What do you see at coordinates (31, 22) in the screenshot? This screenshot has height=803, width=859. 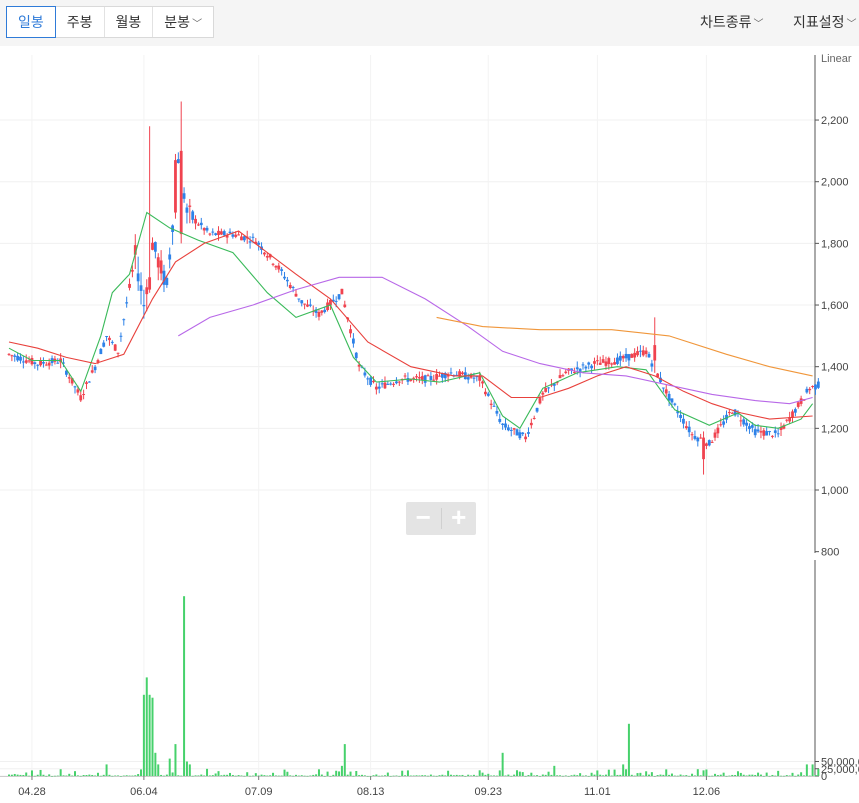 I see `tab-daily: 일봉` at bounding box center [31, 22].